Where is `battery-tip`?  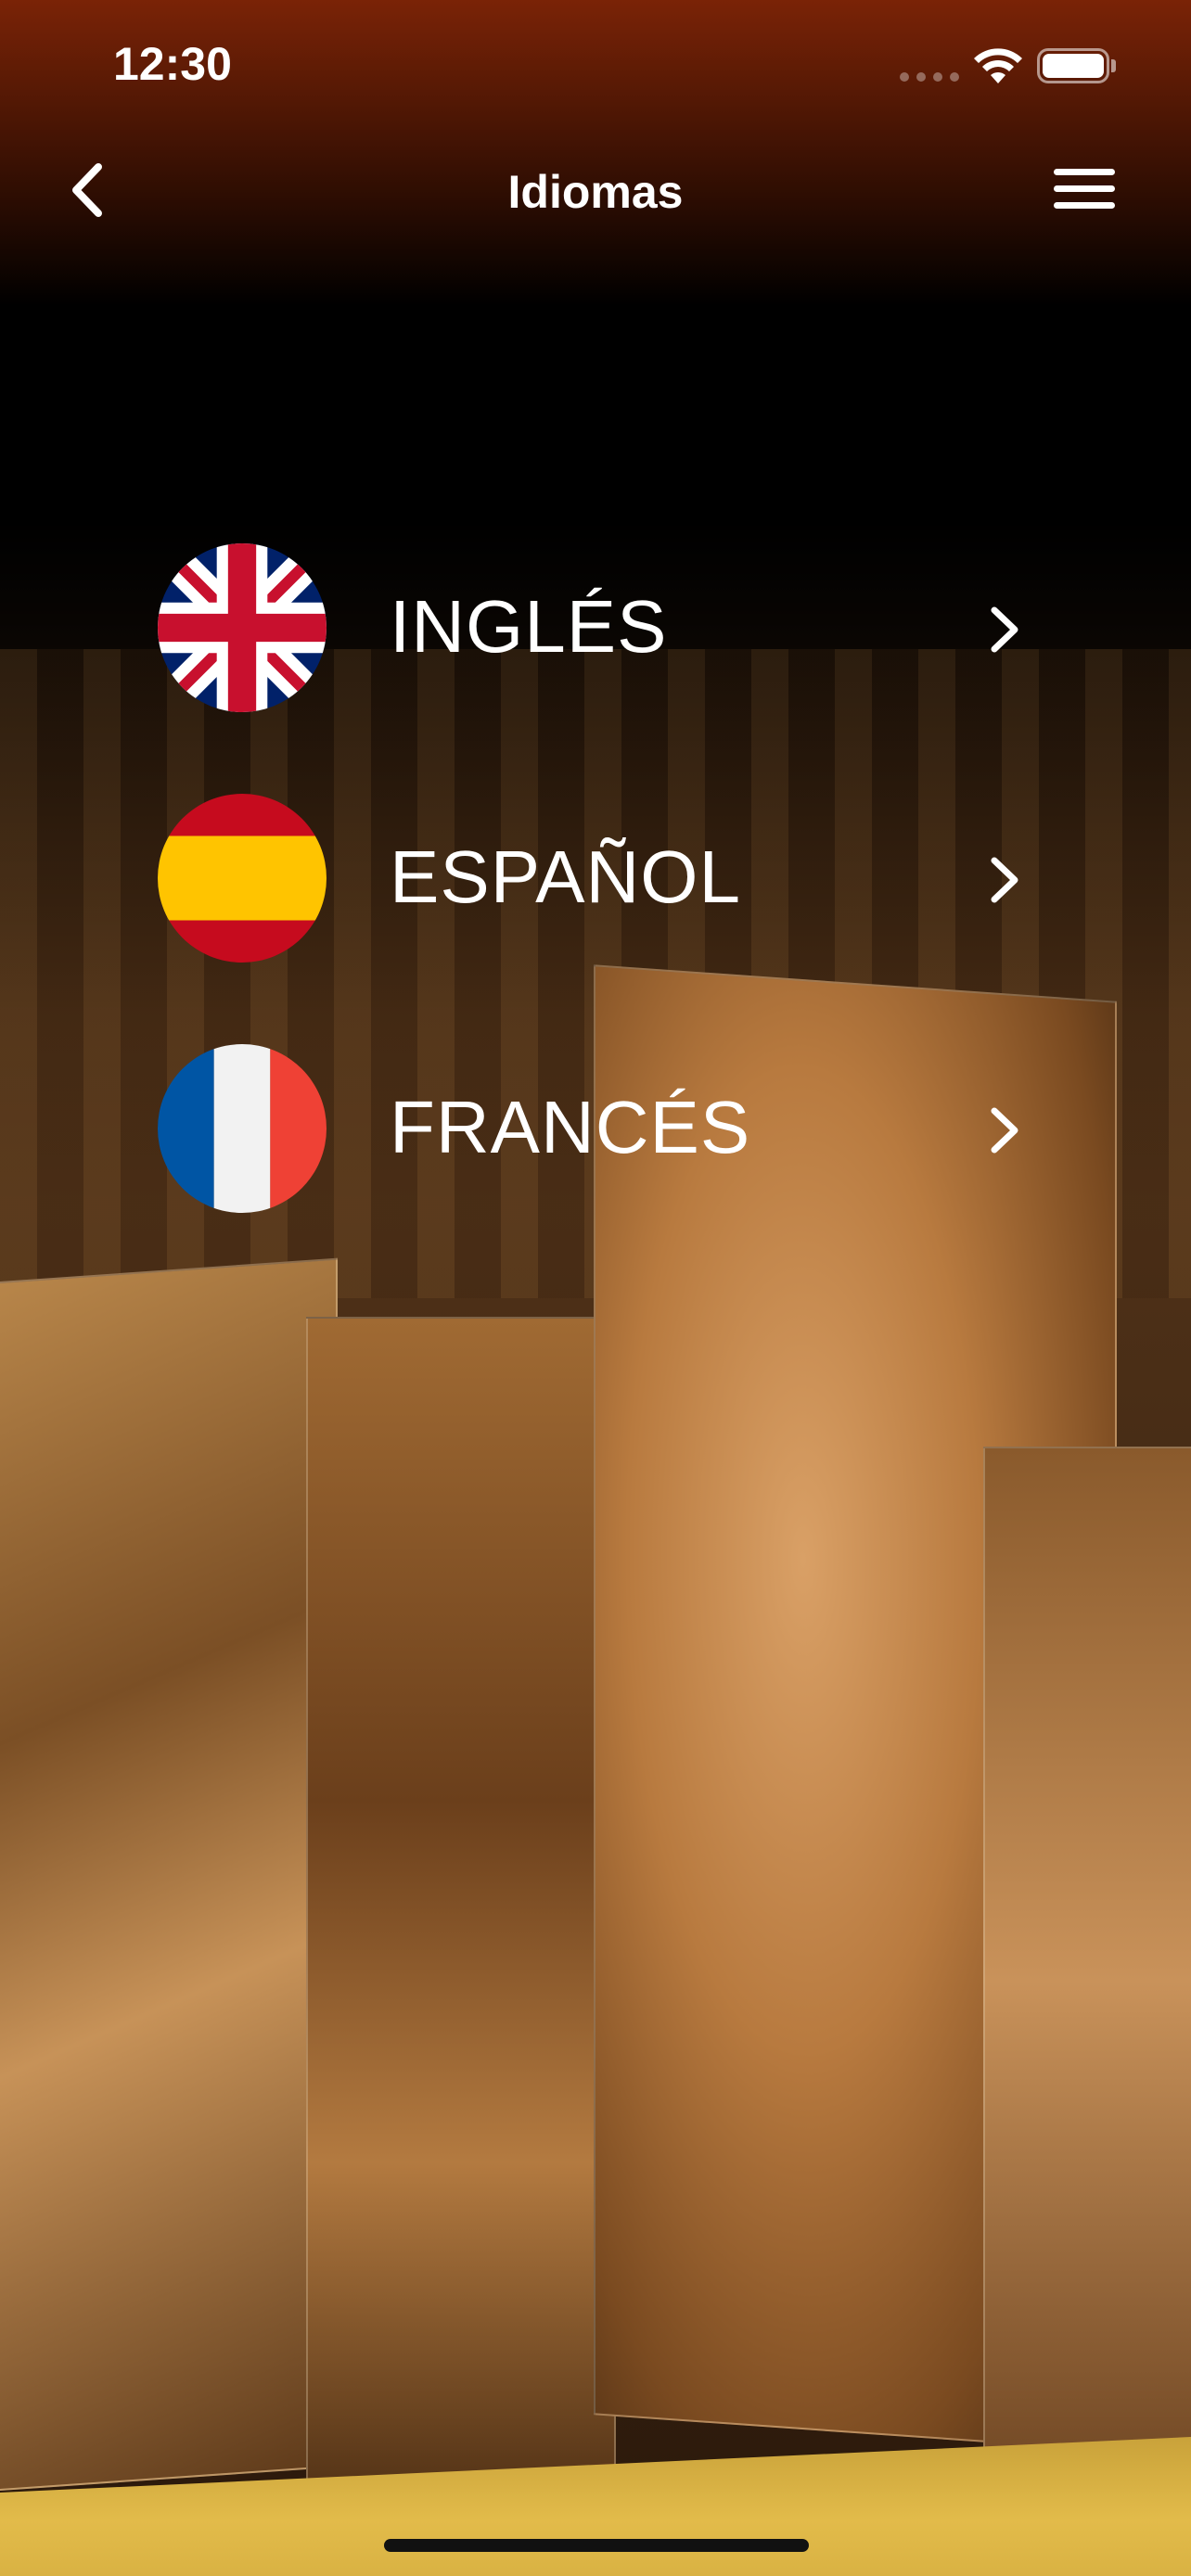
battery-tip is located at coordinates (1113, 66).